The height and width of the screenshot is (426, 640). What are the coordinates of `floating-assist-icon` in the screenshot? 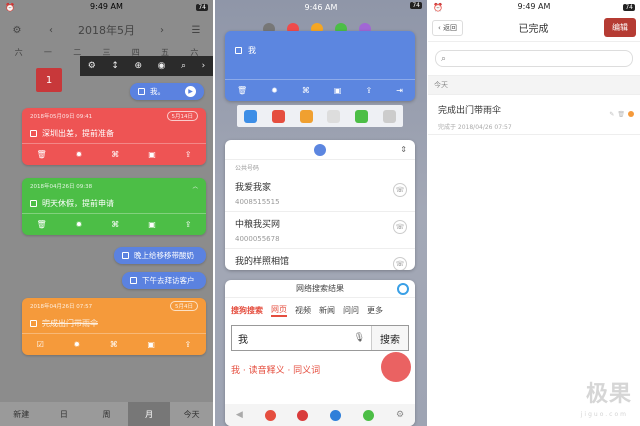 It's located at (396, 367).